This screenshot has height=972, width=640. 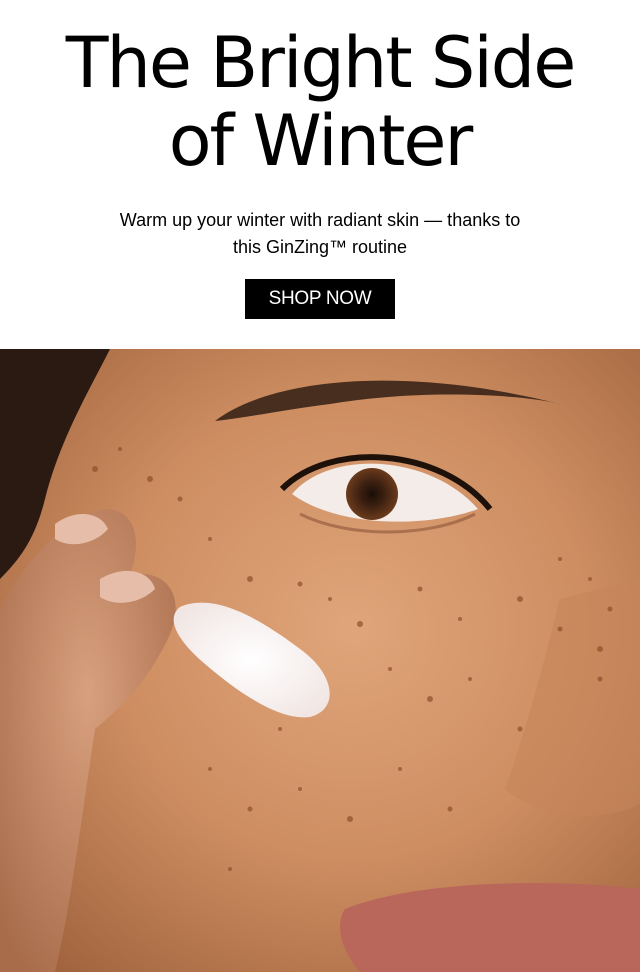 What do you see at coordinates (372, 494) in the screenshot?
I see `iris` at bounding box center [372, 494].